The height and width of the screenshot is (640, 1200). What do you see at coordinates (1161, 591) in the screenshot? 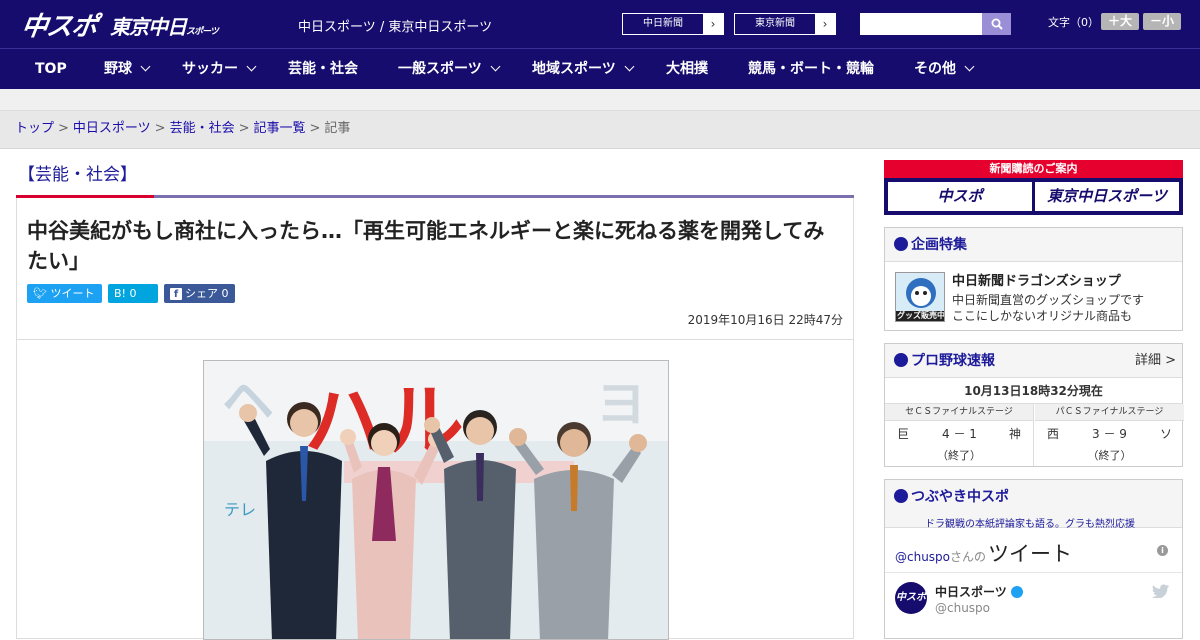
I see `twitter-bird-icon` at bounding box center [1161, 591].